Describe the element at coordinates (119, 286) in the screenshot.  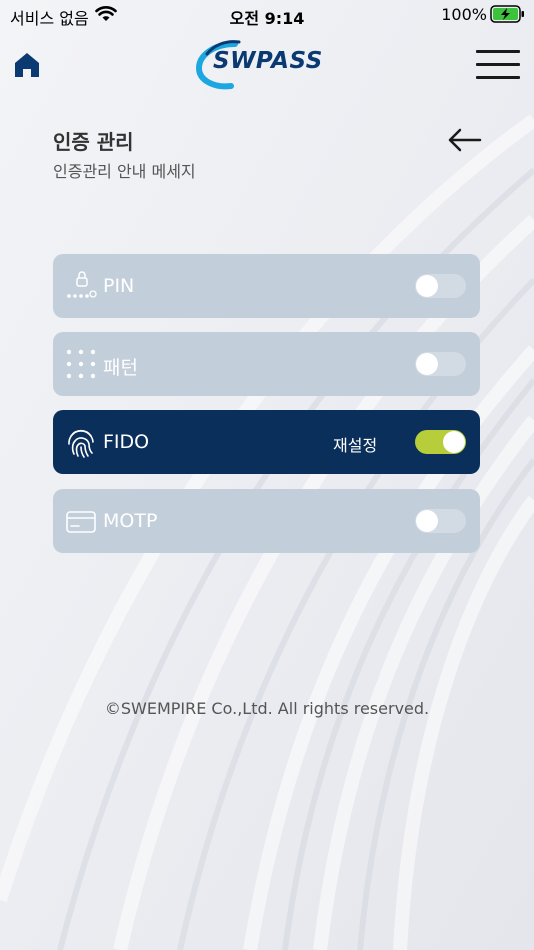
I see `auth-label-pin: PIN` at that location.